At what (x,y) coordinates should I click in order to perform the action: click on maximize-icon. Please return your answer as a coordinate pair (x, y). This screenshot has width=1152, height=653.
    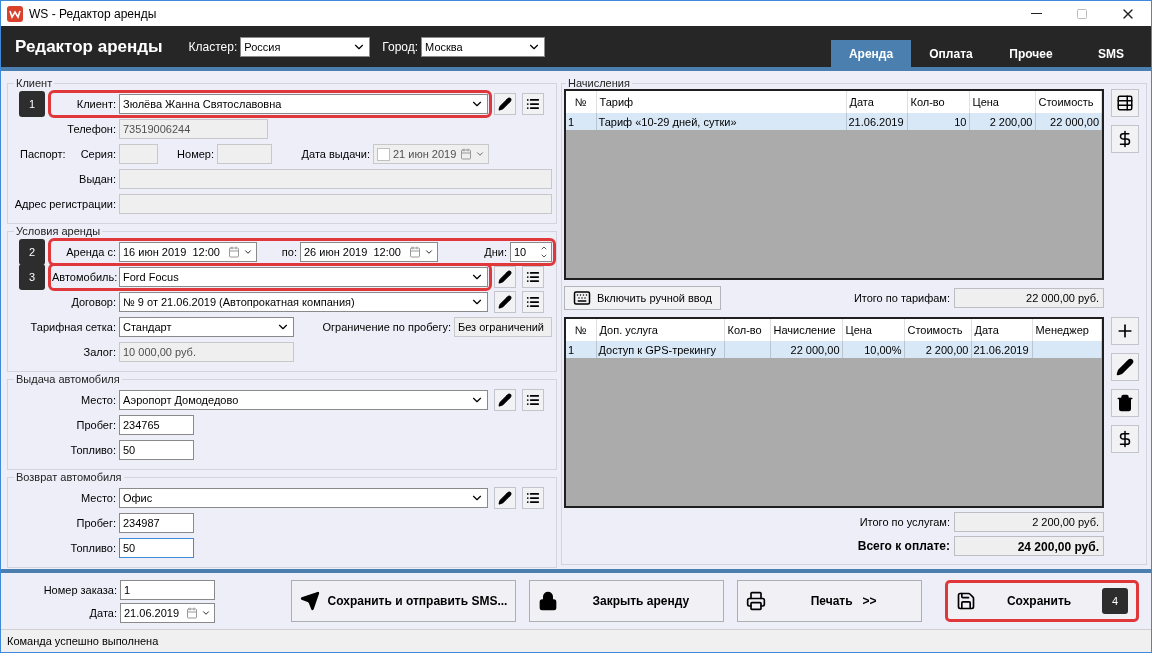
    Looking at the image, I should click on (1082, 13).